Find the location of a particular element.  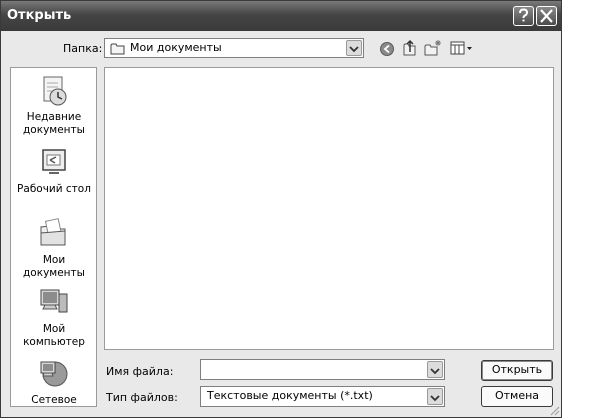

back-icon is located at coordinates (387, 49).